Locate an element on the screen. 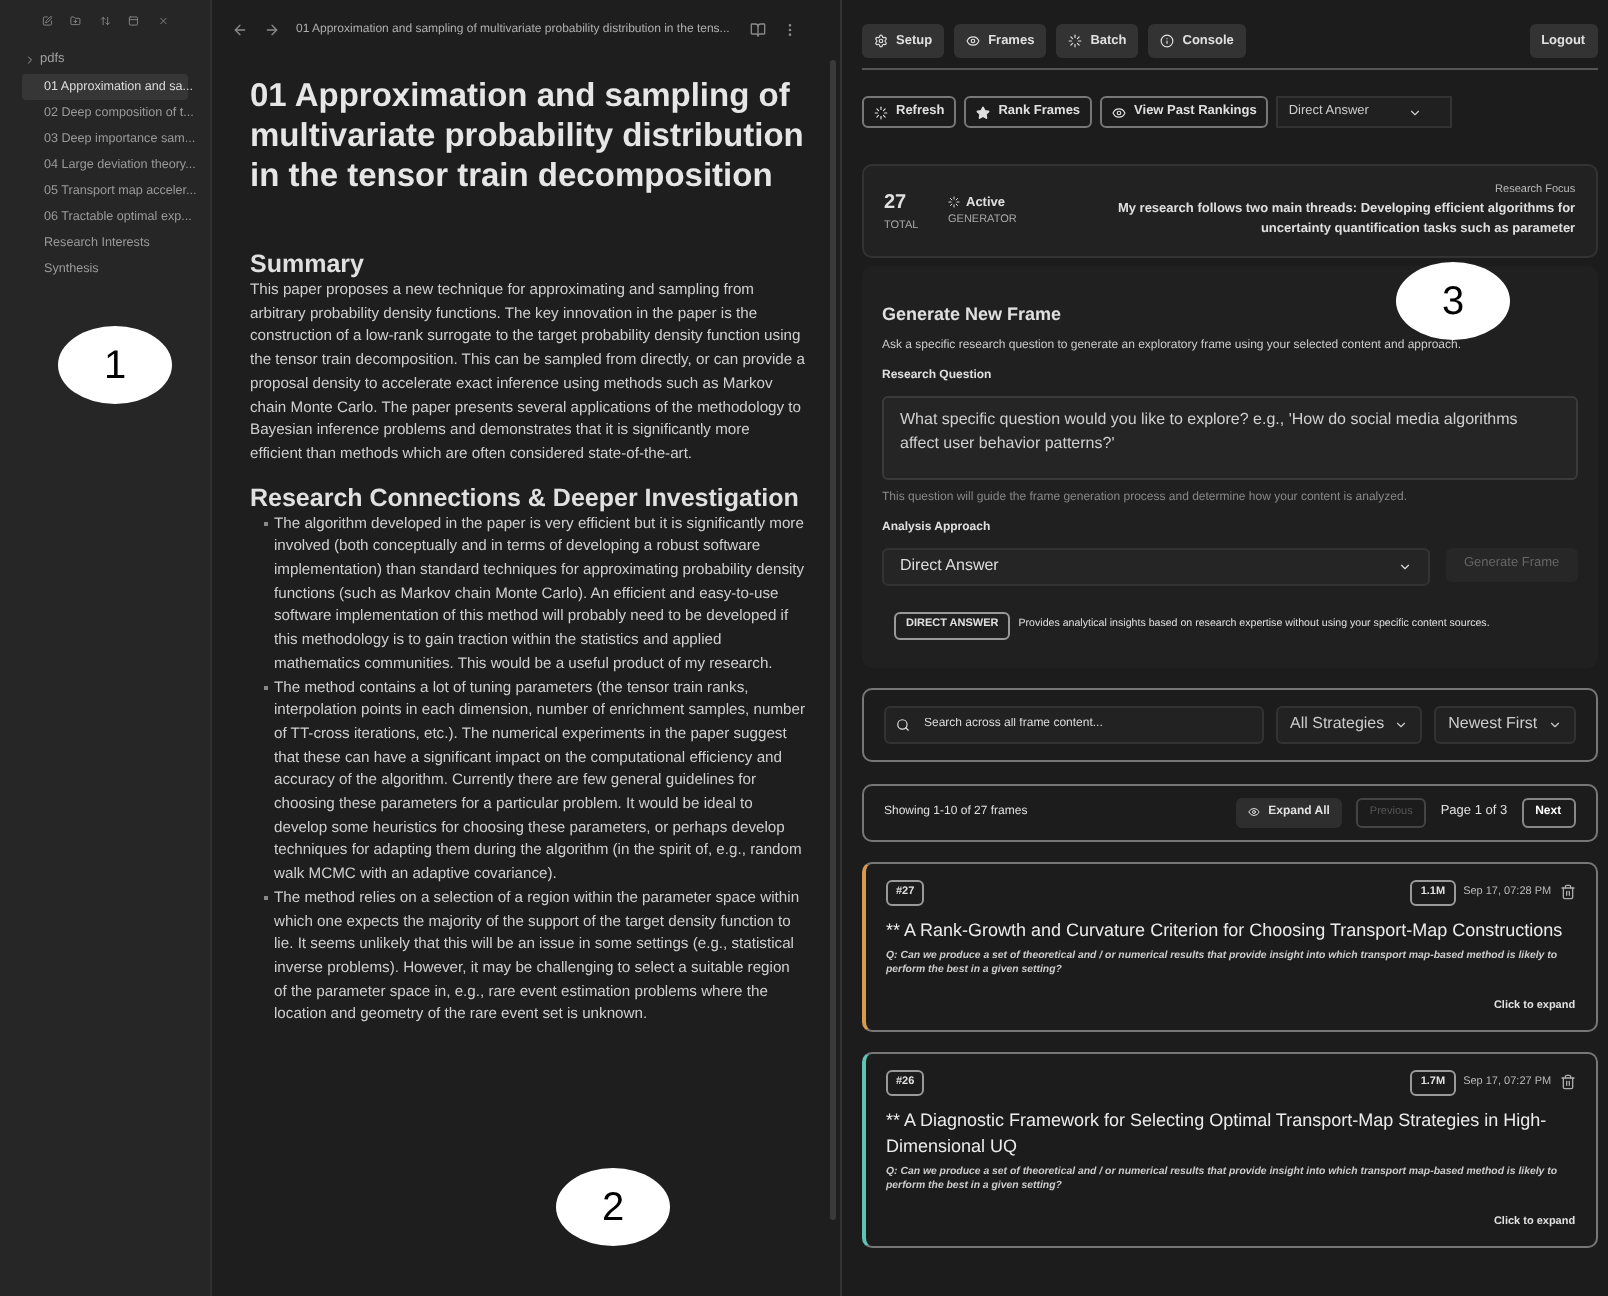 This screenshot has height=1296, width=1608. note-title: 01 Approximation and sampling of multivariate probability distribution in the tensor train decomposition is located at coordinates (528, 136).